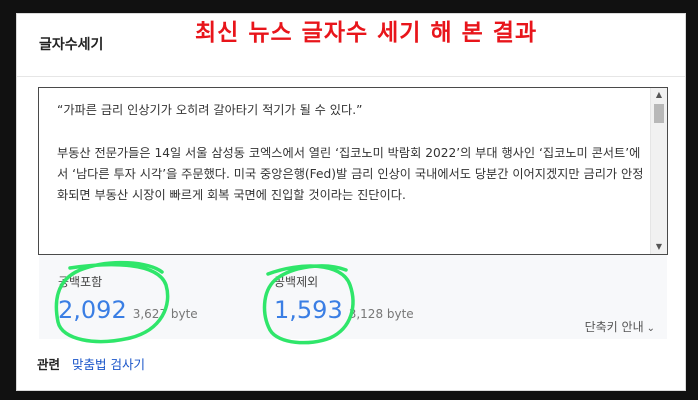 The height and width of the screenshot is (400, 698). Describe the element at coordinates (296, 282) in the screenshot. I see `stat-without-spaces-label: 공백제외` at that location.